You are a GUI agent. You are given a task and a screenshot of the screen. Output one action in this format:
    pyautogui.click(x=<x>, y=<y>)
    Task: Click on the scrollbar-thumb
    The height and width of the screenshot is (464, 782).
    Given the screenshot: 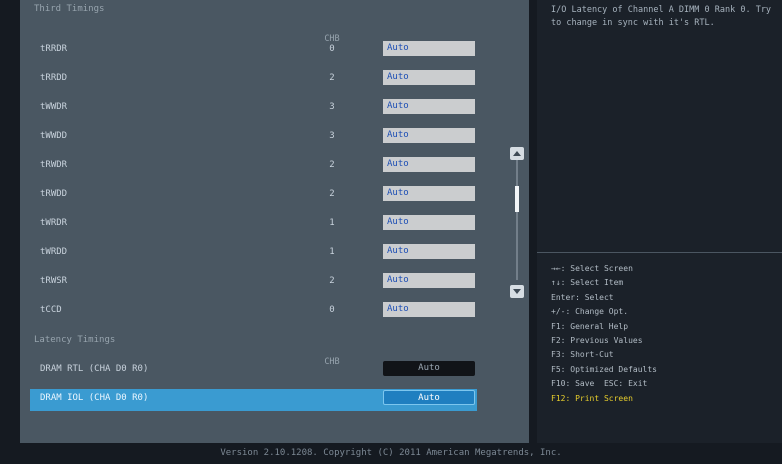 What is the action you would take?
    pyautogui.click(x=517, y=199)
    